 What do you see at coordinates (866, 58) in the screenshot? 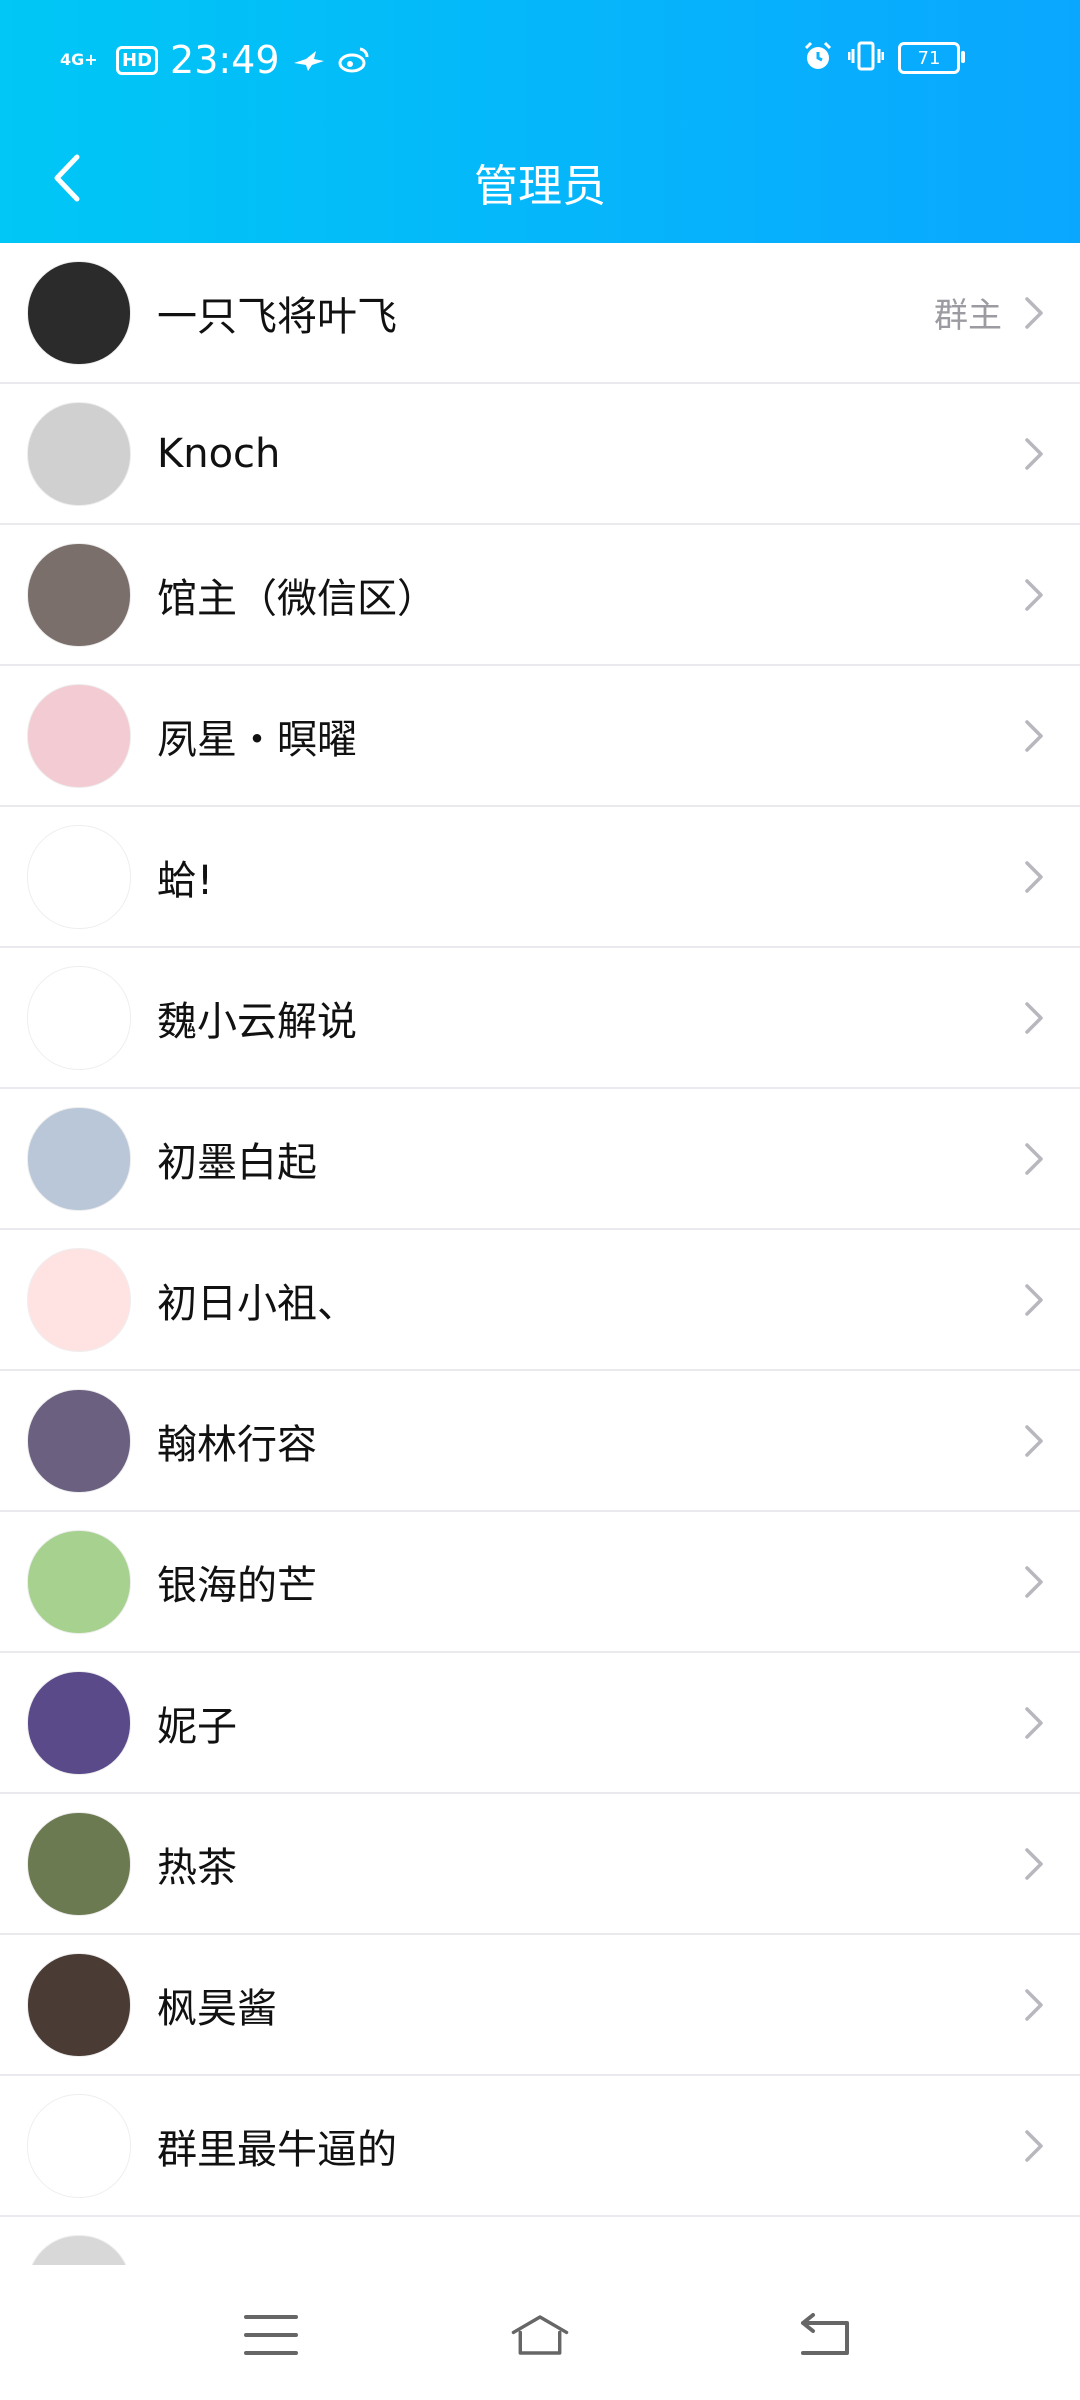
I see `vibrate-icon` at bounding box center [866, 58].